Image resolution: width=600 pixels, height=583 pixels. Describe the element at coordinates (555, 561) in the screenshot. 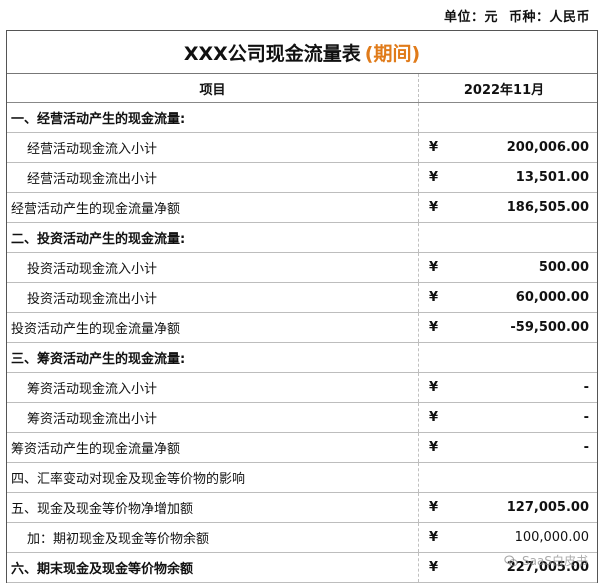

I see `watermark-text: SaaS白皮书` at that location.